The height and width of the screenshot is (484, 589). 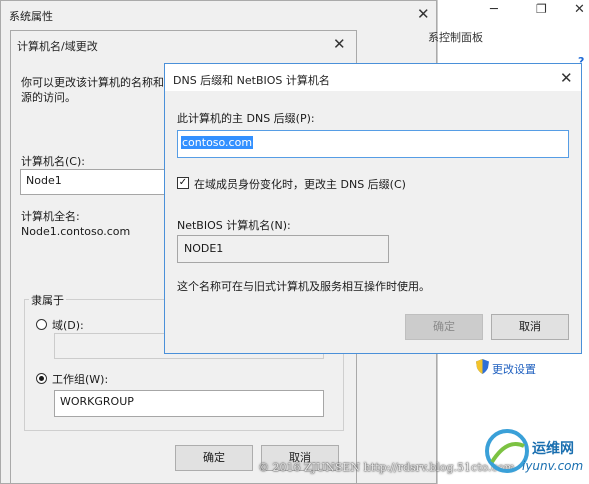 What do you see at coordinates (339, 44) in the screenshot?
I see `rename-dialog-close-icon: ✕` at bounding box center [339, 44].